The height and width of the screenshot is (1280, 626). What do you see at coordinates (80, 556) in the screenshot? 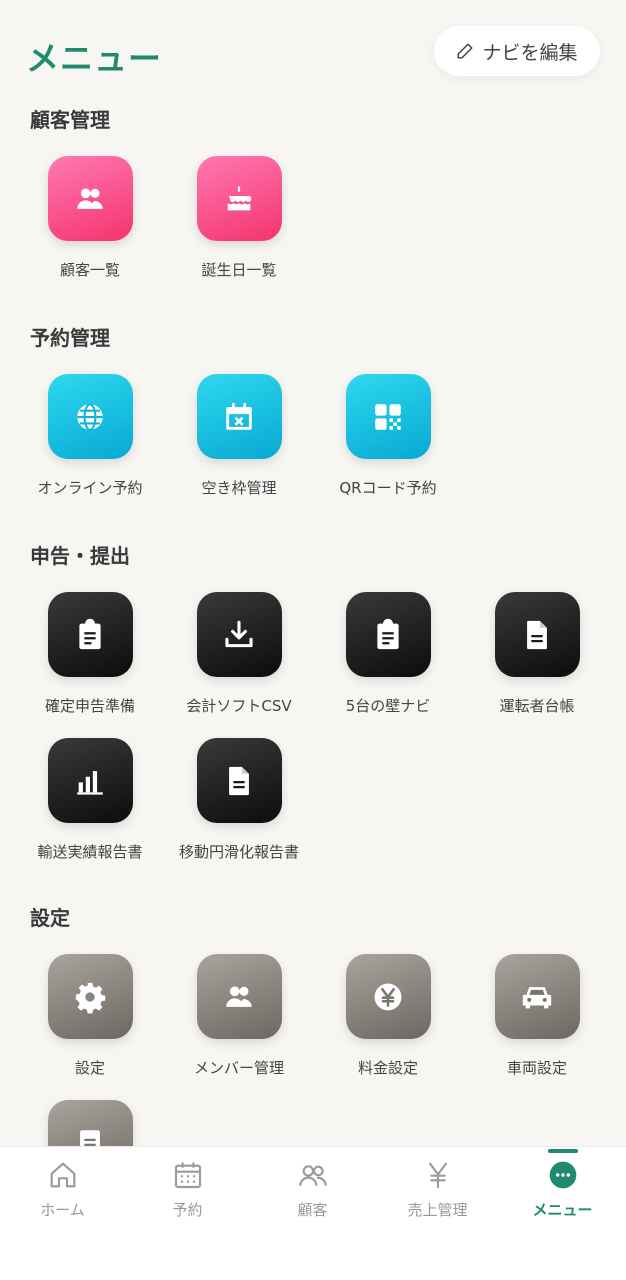
I see `section-title: 申告・提出` at bounding box center [80, 556].